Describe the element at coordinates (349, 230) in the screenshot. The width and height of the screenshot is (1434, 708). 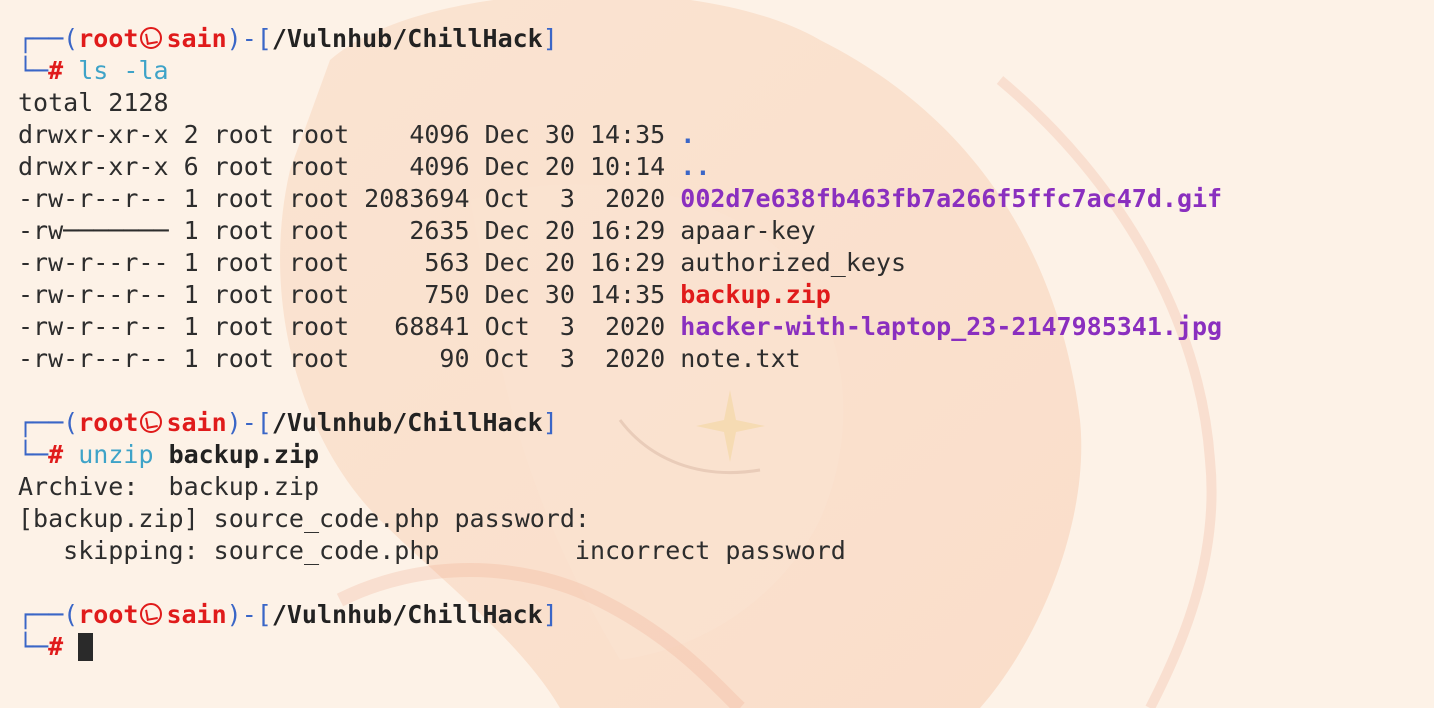
I see `ls-row-meta: -rw─────── 1 root root 2635 Dec 20 16:29` at that location.